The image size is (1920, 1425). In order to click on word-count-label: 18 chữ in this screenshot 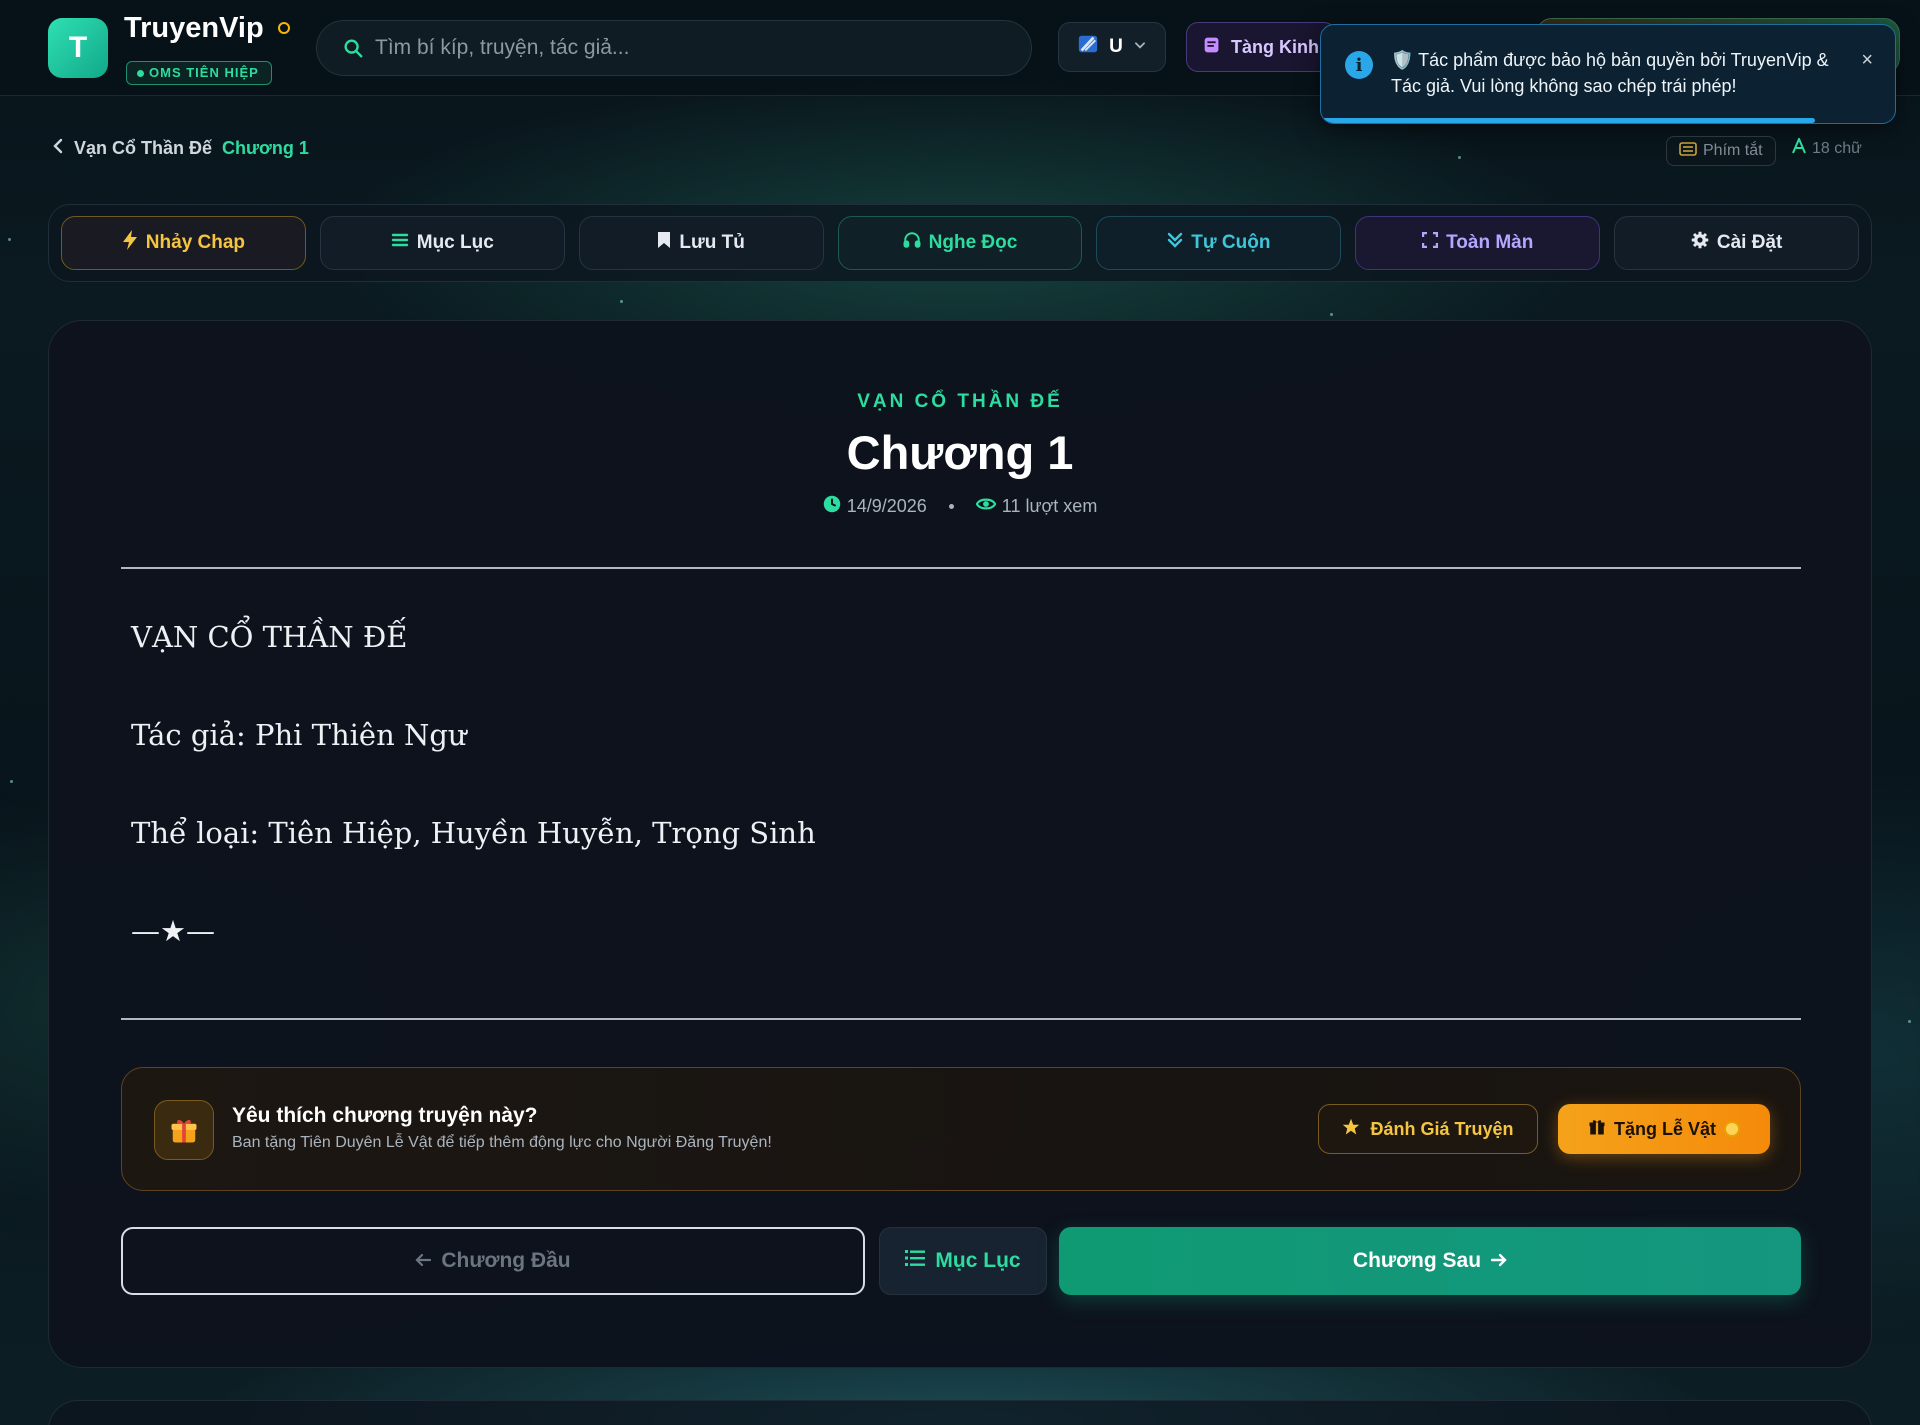, I will do `click(1837, 148)`.